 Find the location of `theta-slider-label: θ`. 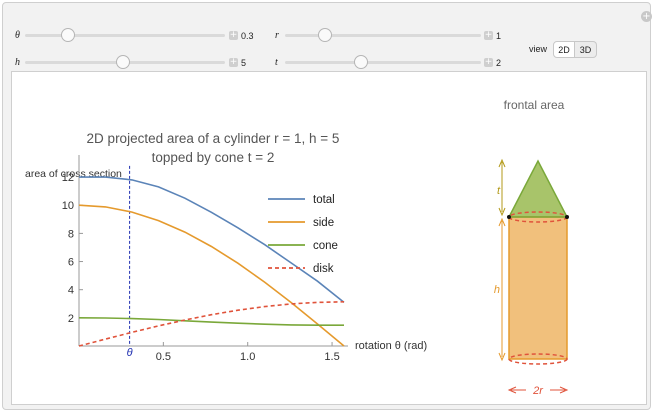

theta-slider-label: θ is located at coordinates (17, 35).